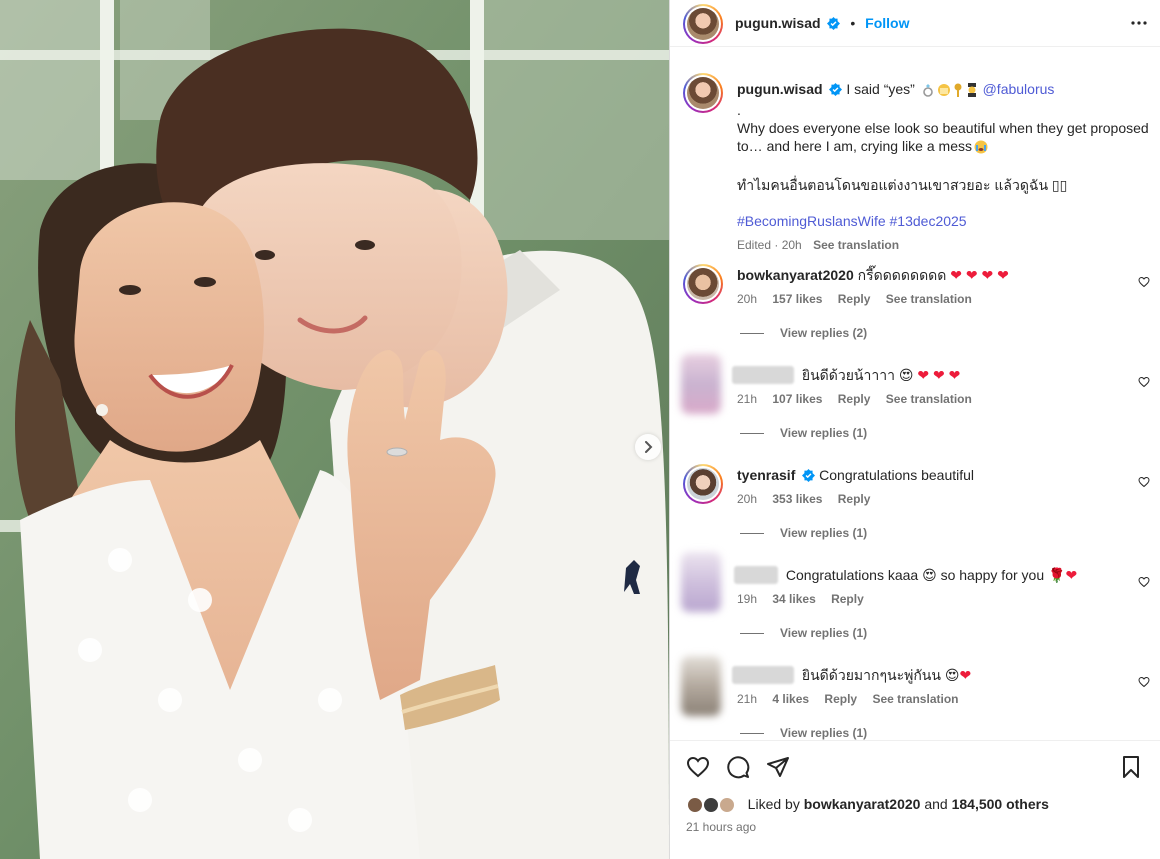  What do you see at coordinates (747, 599) in the screenshot?
I see `comment-time: 19h` at bounding box center [747, 599].